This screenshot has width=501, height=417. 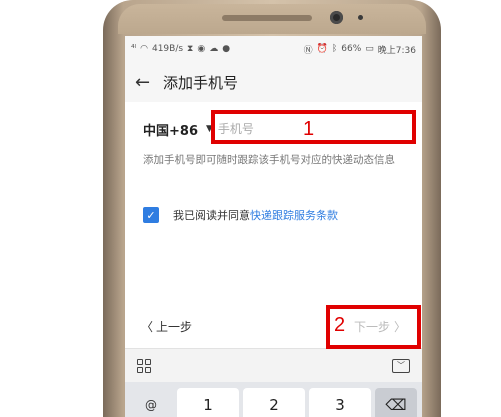 What do you see at coordinates (336, 17) in the screenshot?
I see `front-camera` at bounding box center [336, 17].